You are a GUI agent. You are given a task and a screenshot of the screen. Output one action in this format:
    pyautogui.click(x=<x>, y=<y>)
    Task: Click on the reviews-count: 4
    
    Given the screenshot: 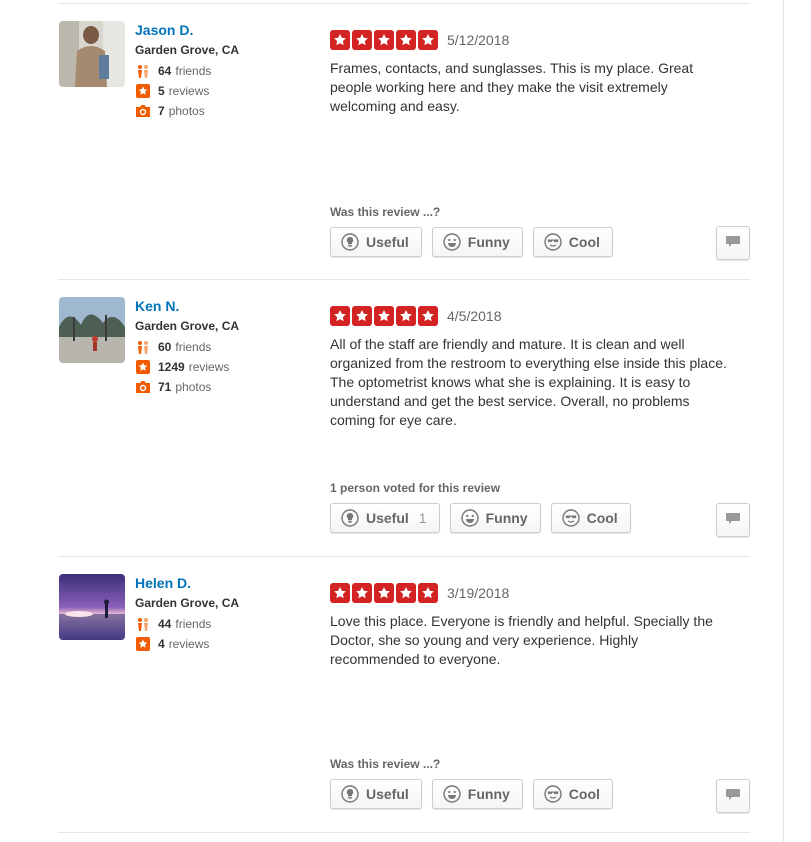 What is the action you would take?
    pyautogui.click(x=161, y=644)
    